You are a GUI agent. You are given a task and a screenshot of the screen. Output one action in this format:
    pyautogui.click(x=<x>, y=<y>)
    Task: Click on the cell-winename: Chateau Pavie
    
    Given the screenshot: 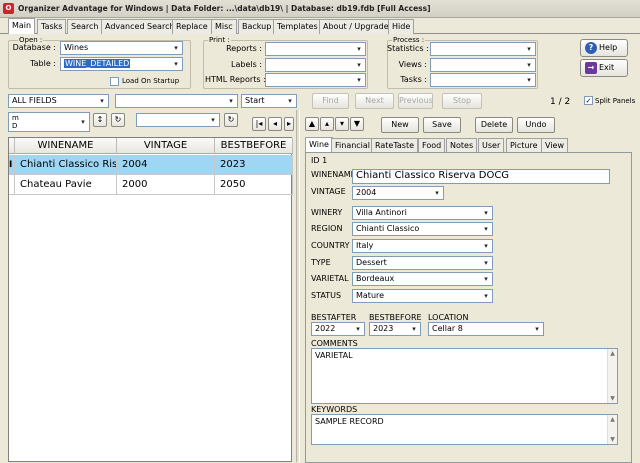 What is the action you would take?
    pyautogui.click(x=66, y=185)
    